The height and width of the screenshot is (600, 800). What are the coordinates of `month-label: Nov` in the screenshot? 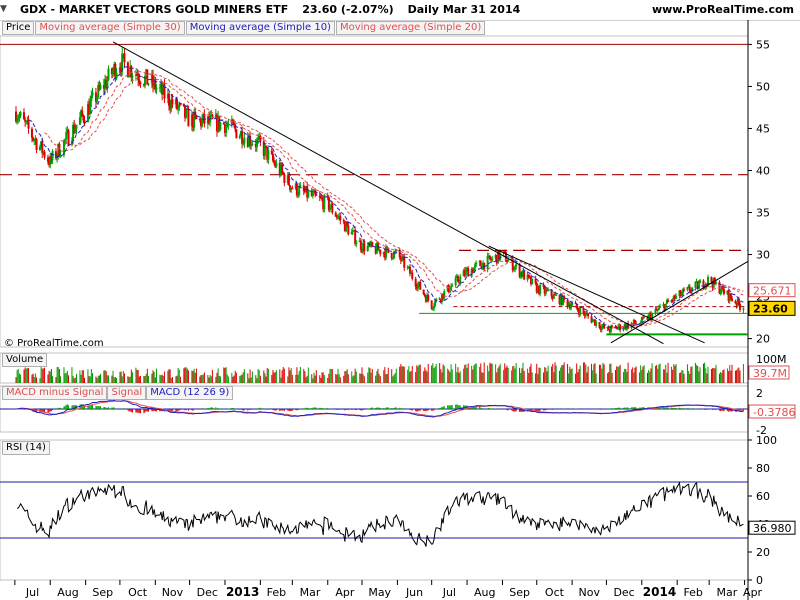 It's located at (173, 592).